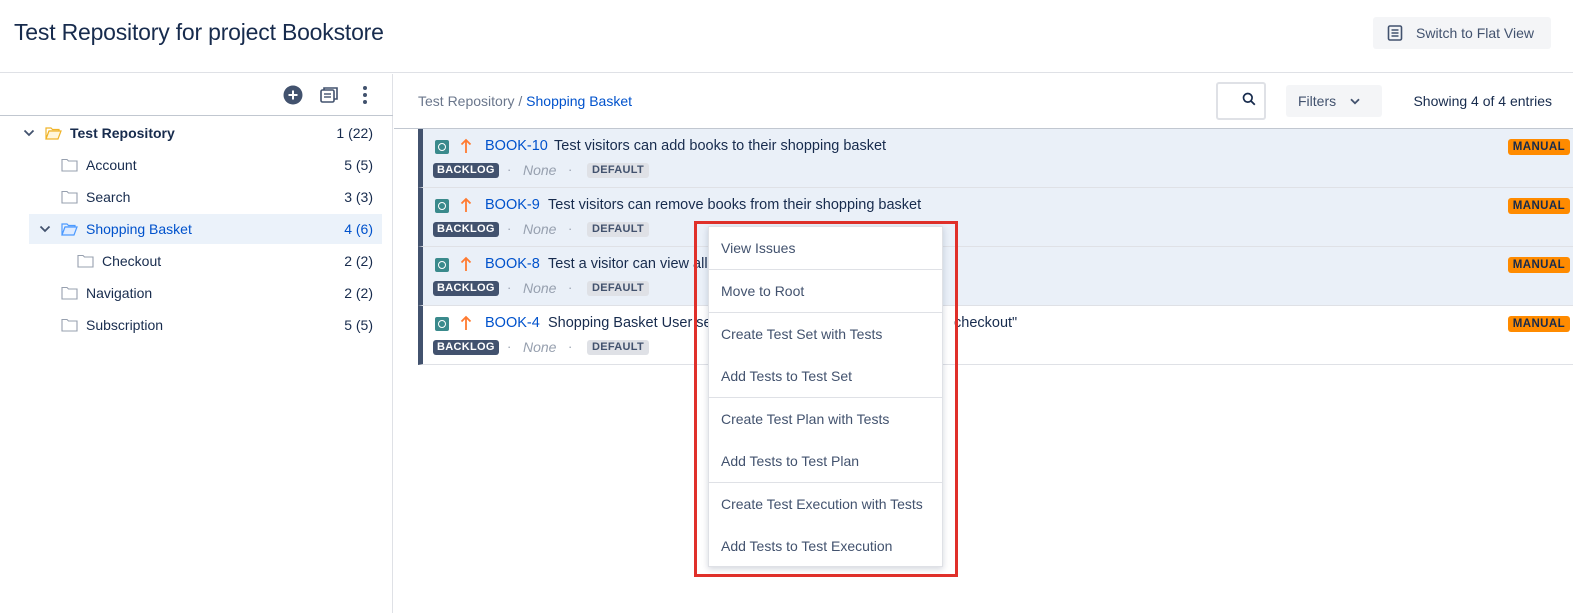 The image size is (1573, 613). Describe the element at coordinates (516, 146) in the screenshot. I see `issue-key-link: BOOK-10` at that location.